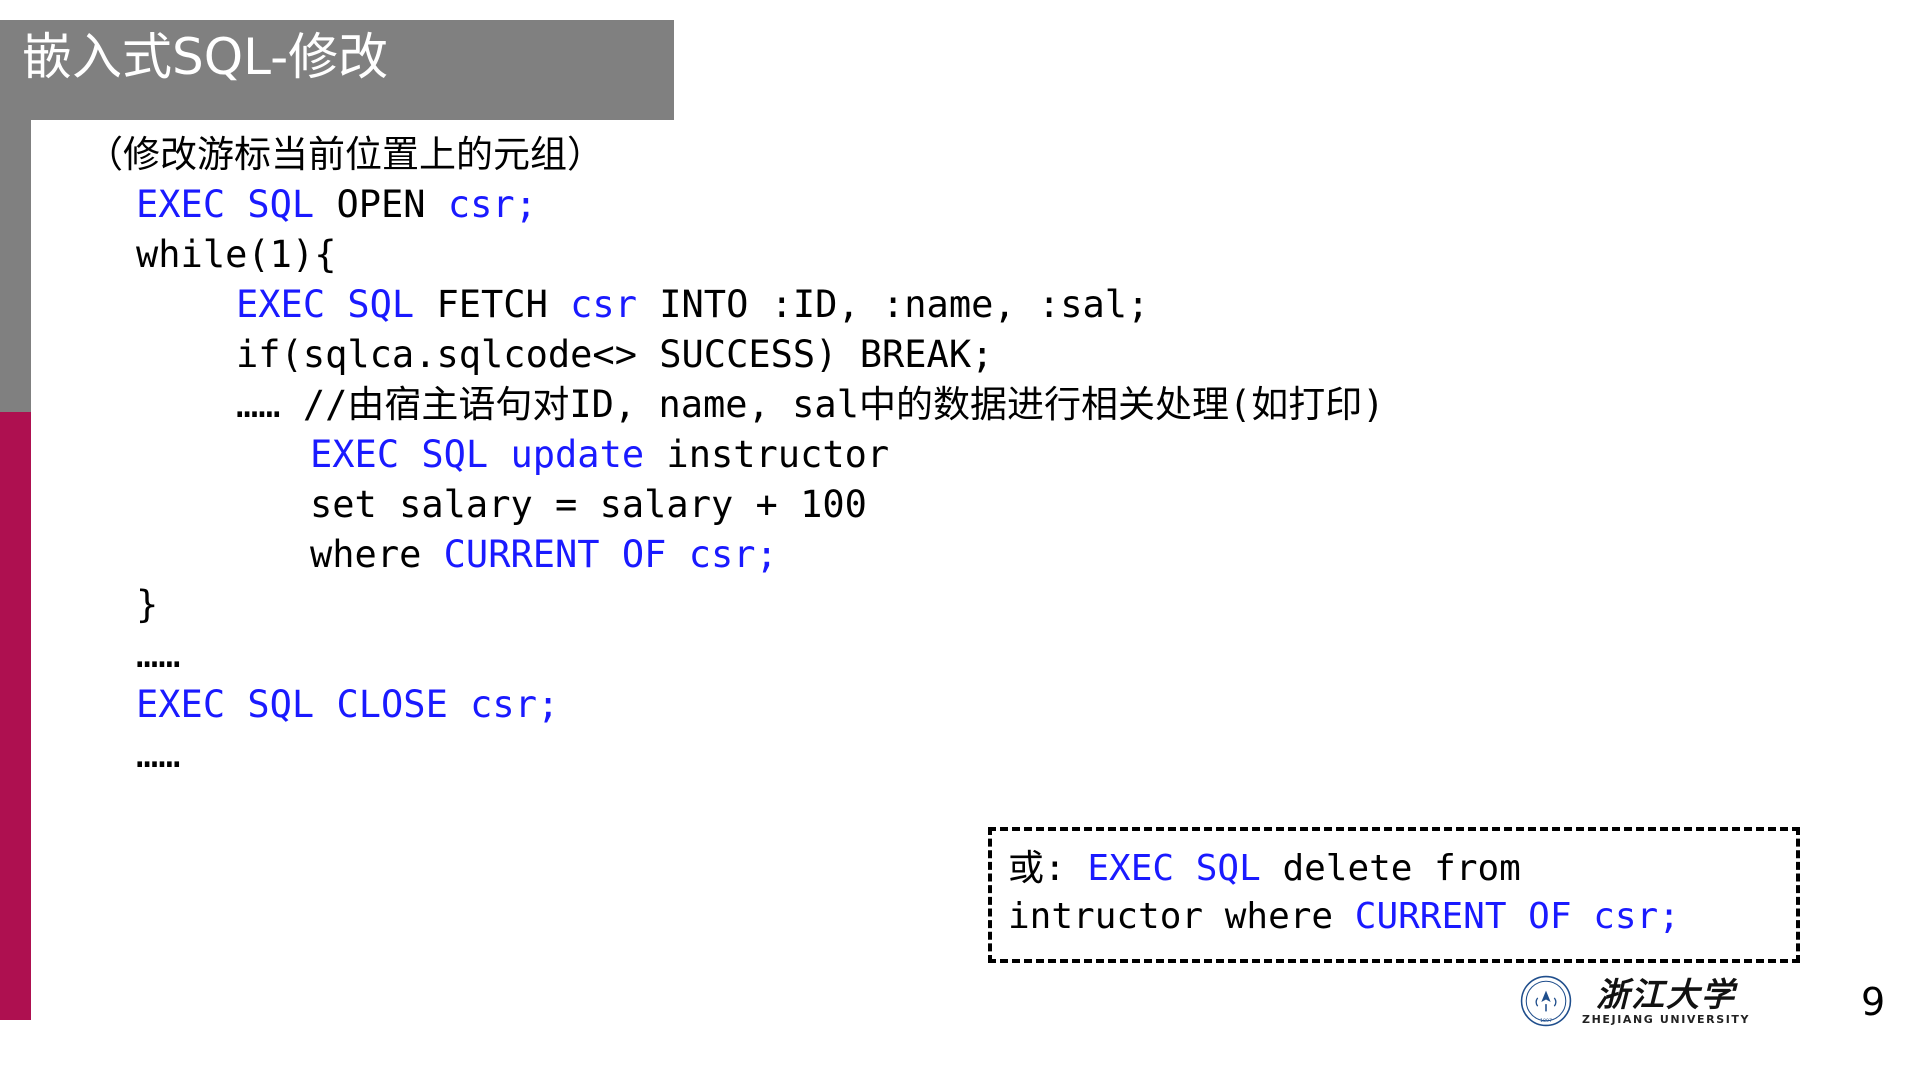 The height and width of the screenshot is (1080, 1920). Describe the element at coordinates (904, 304) in the screenshot. I see `code-token: INTO :ID, :name, :sal;` at that location.